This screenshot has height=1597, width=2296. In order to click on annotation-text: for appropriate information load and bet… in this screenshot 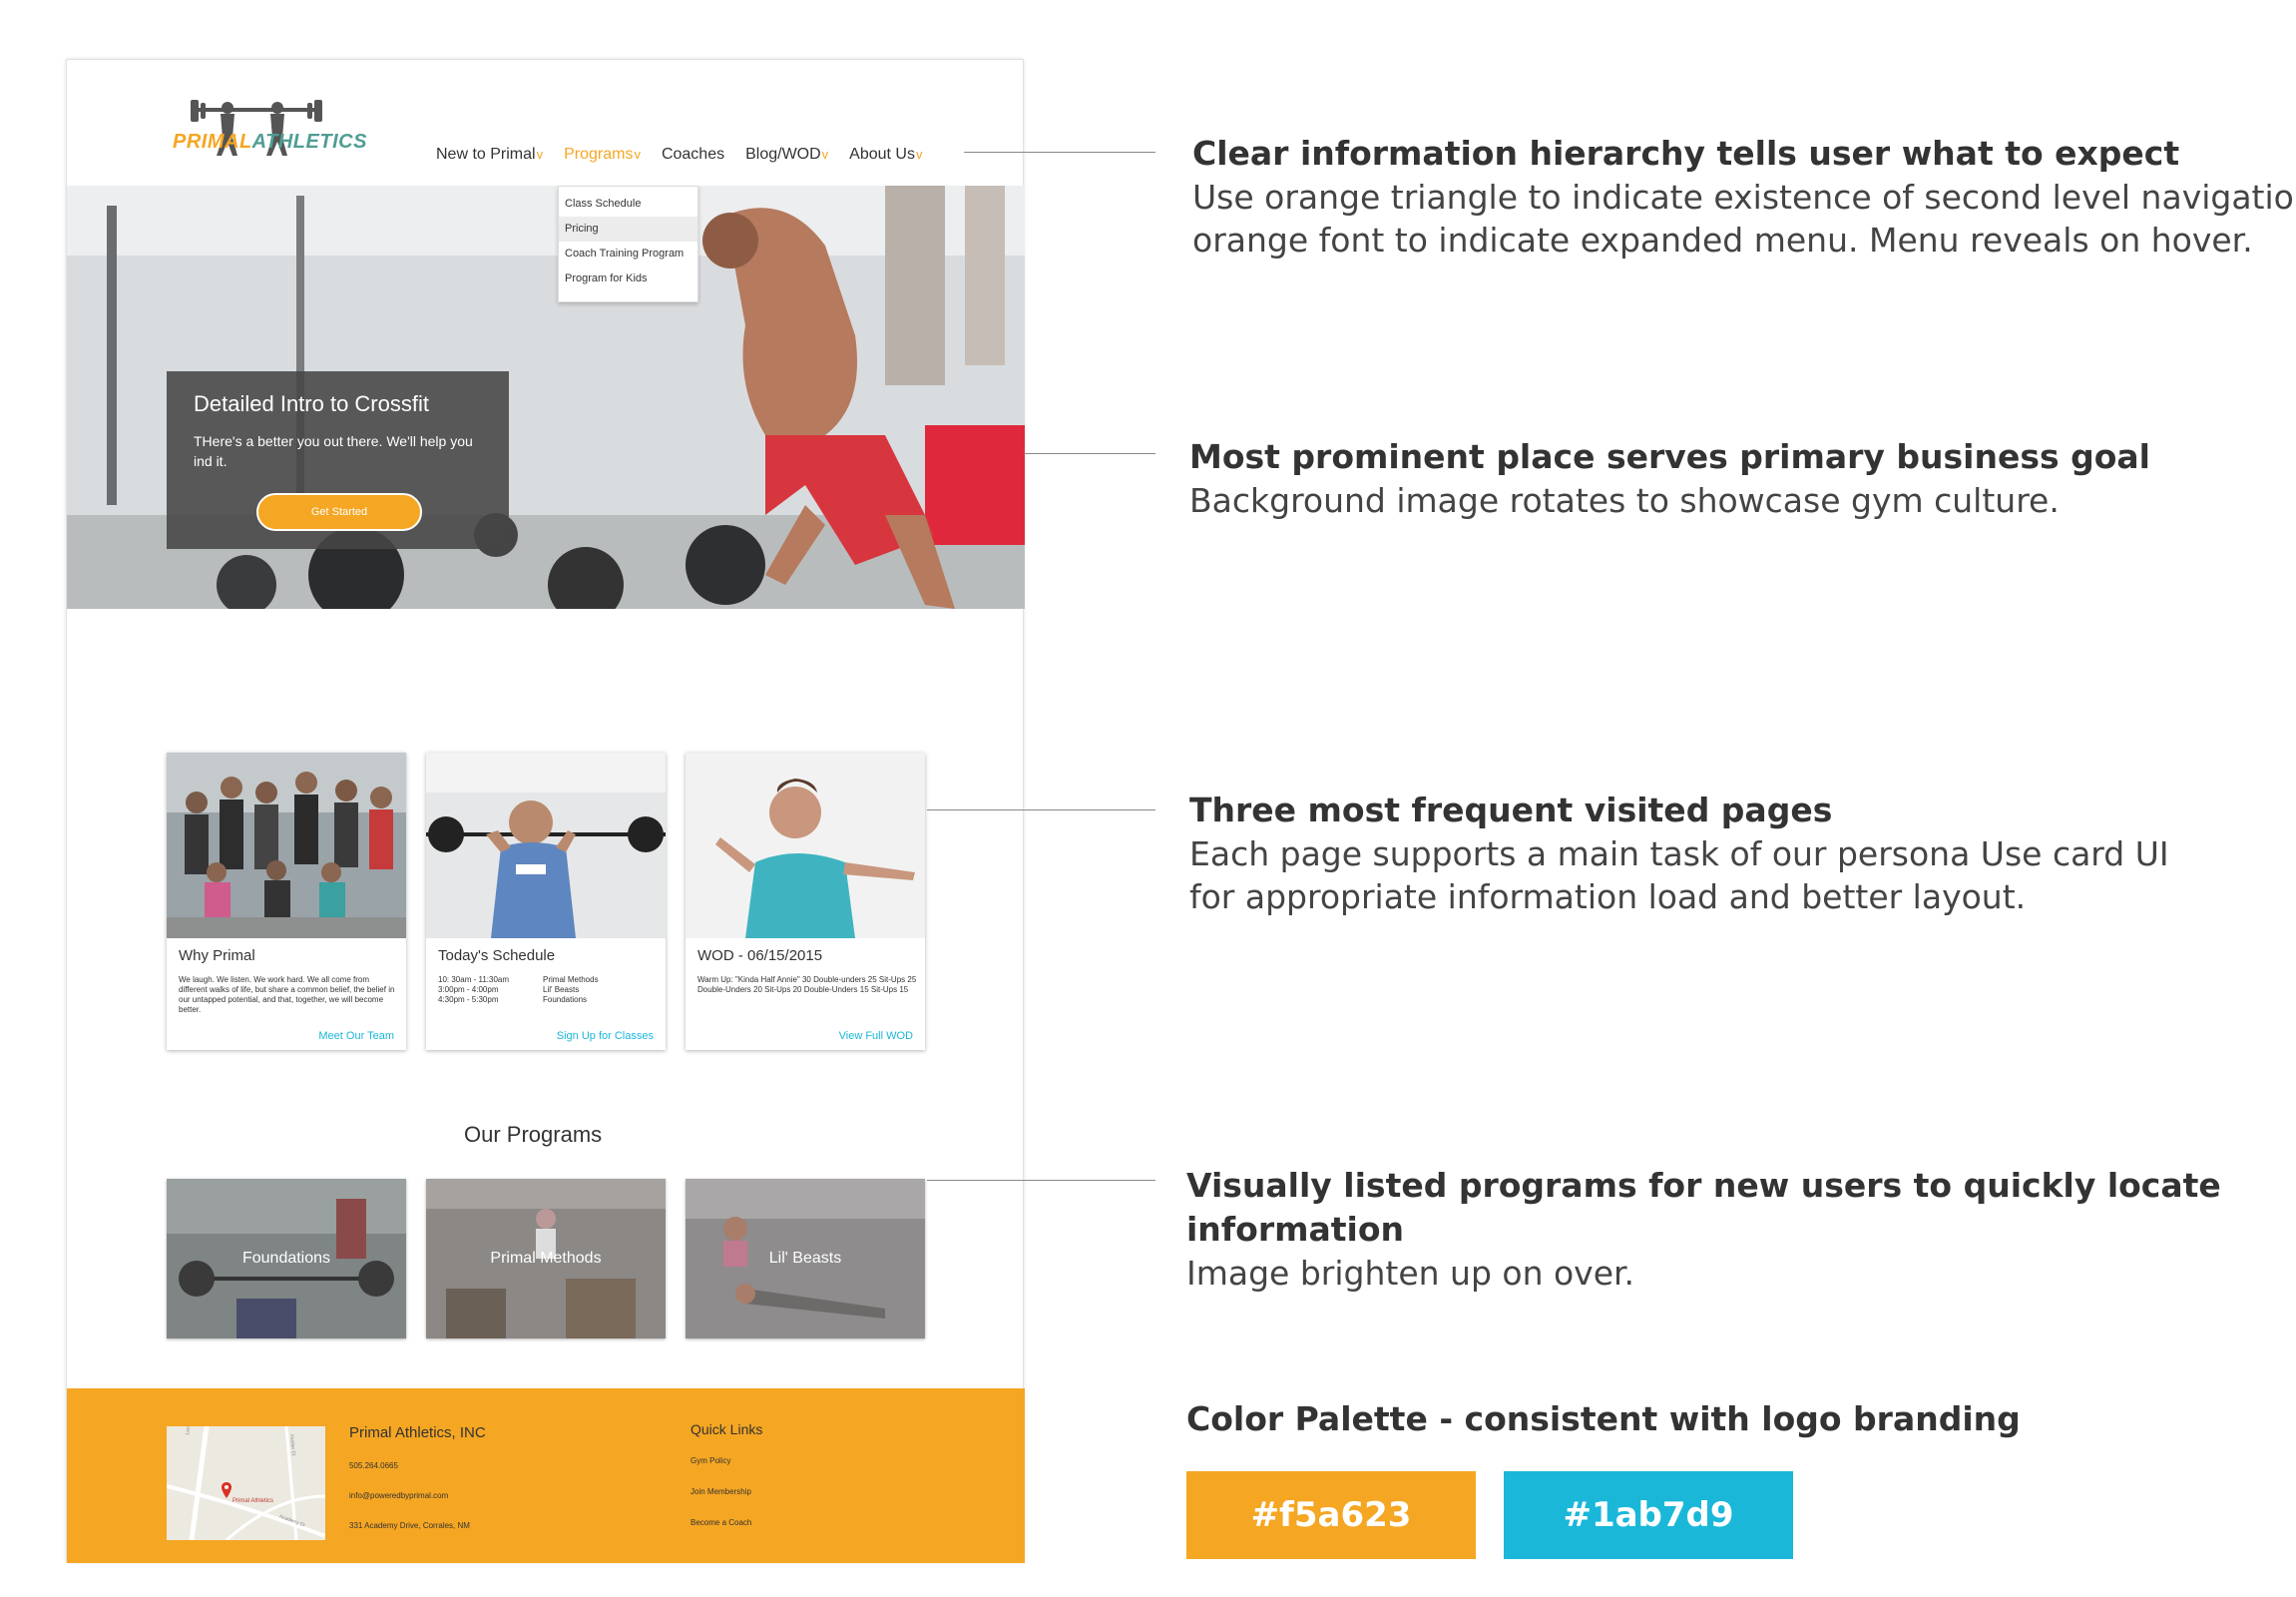, I will do `click(1608, 897)`.